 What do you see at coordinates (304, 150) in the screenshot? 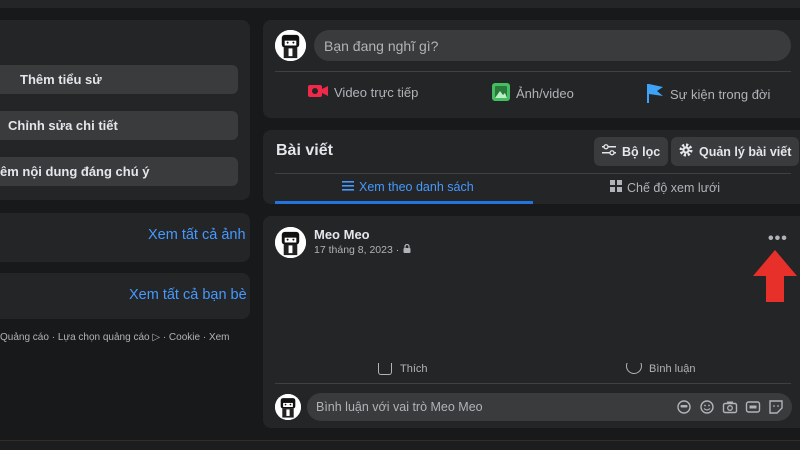
I see `posts-title: Bài viết` at bounding box center [304, 150].